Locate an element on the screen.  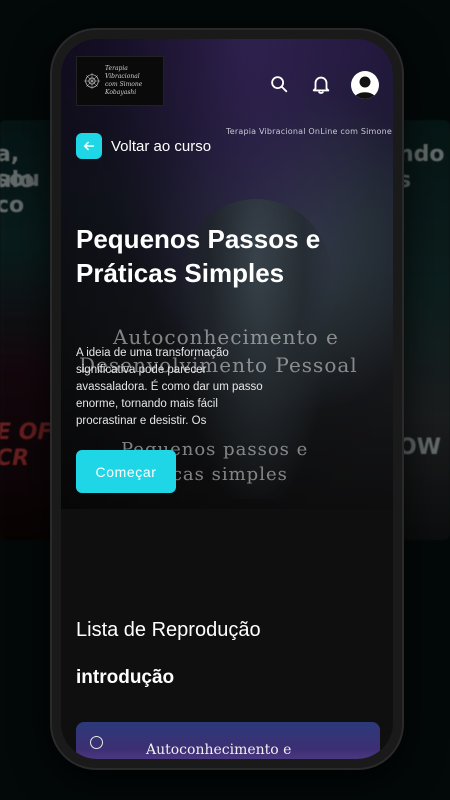
app-header: Terapia Vibracional com Simone Kobayashi is located at coordinates (227, 79).